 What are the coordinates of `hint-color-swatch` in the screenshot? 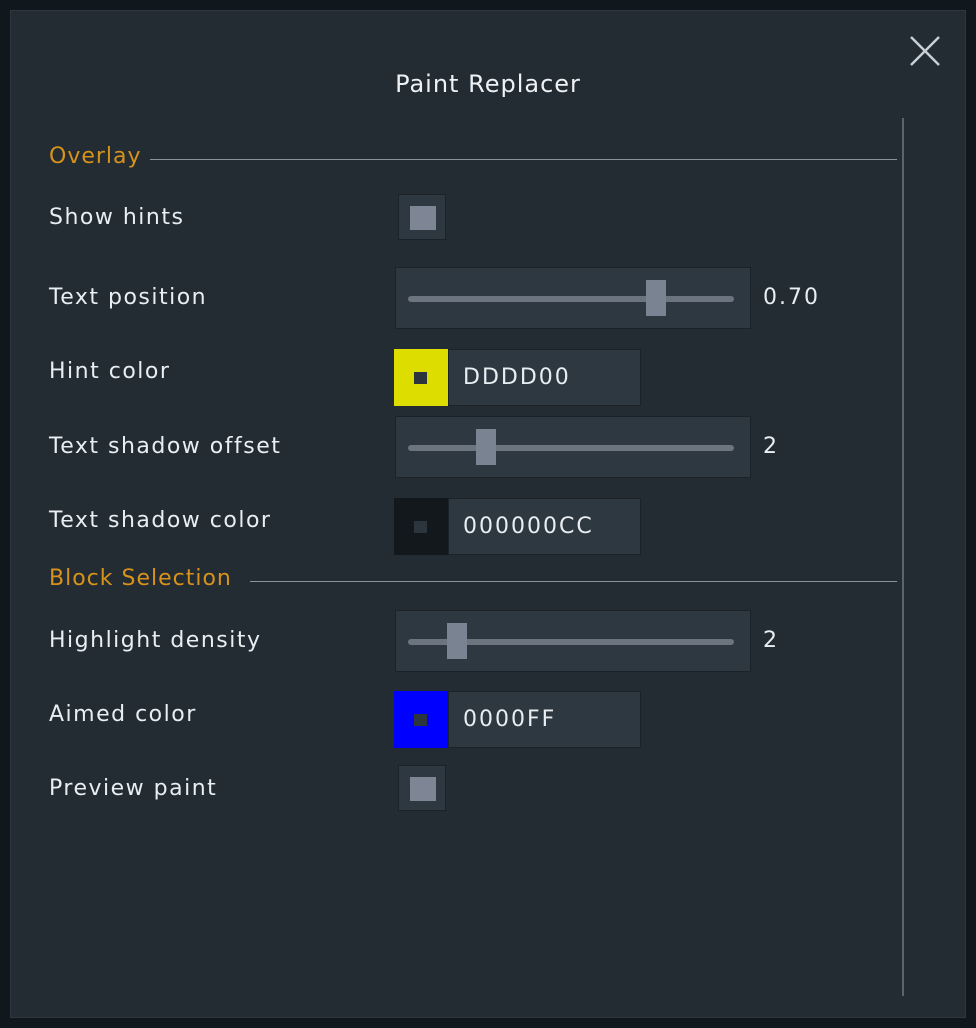 It's located at (421, 377).